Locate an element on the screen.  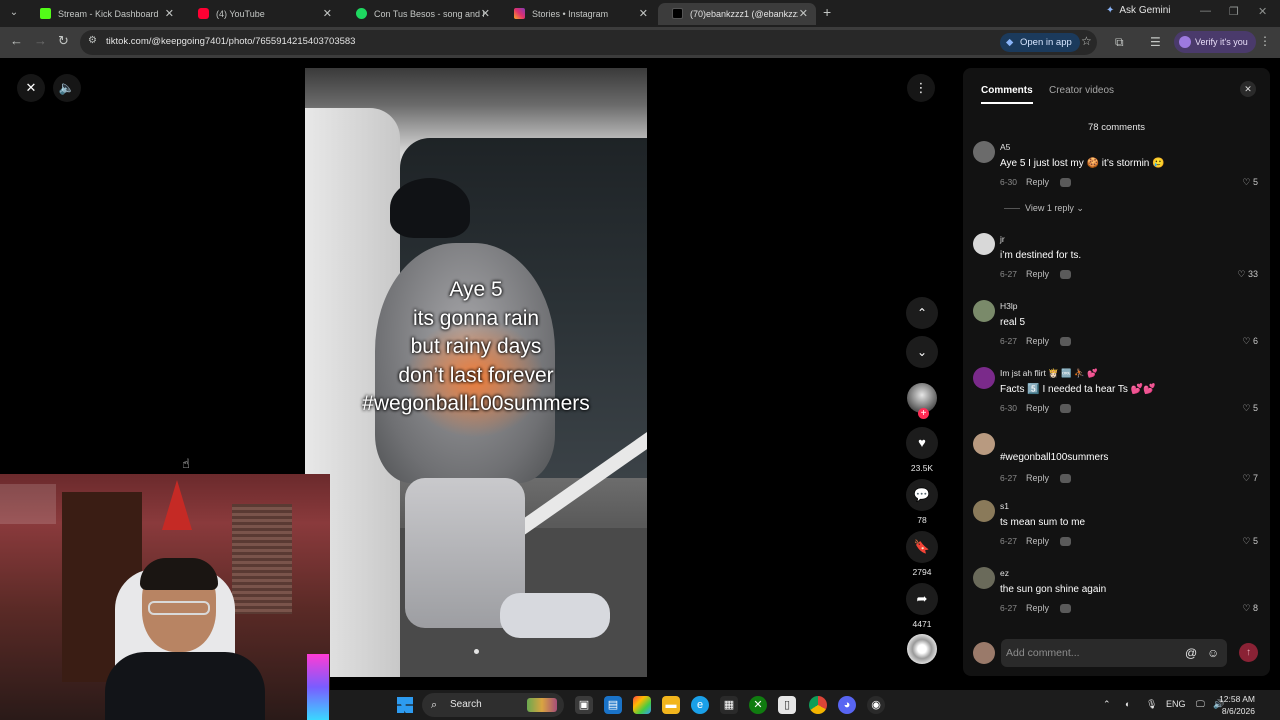
comment-icon: 💬 is located at coordinates (922, 495).